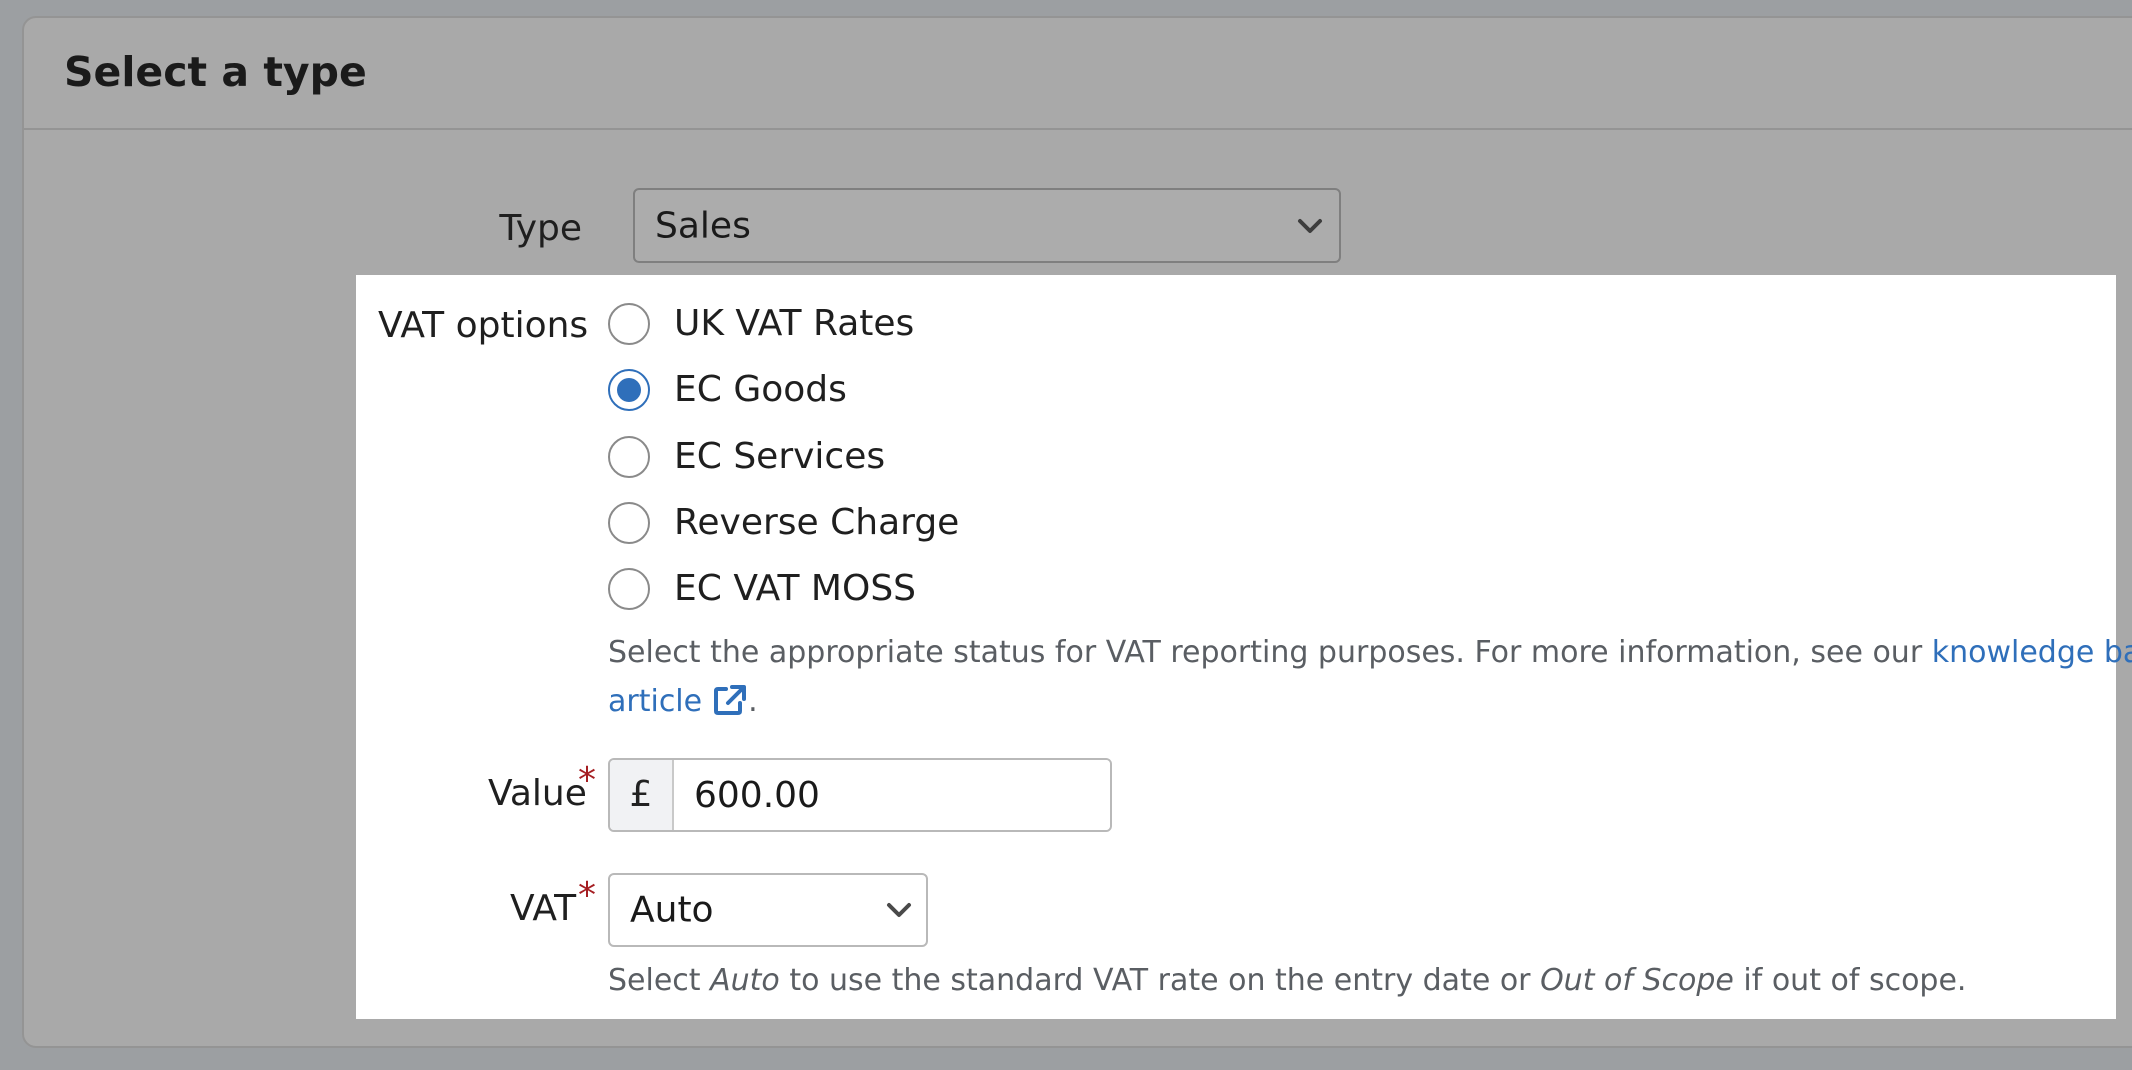 Image resolution: width=2132 pixels, height=1070 pixels. Describe the element at coordinates (543, 908) in the screenshot. I see `vat-label: VAT` at that location.